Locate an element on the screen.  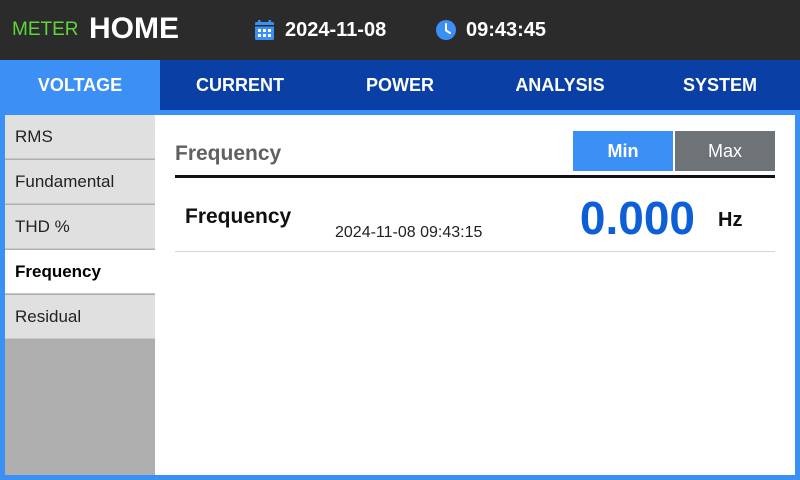
sidebar-item-residual: Residual is located at coordinates (80, 317).